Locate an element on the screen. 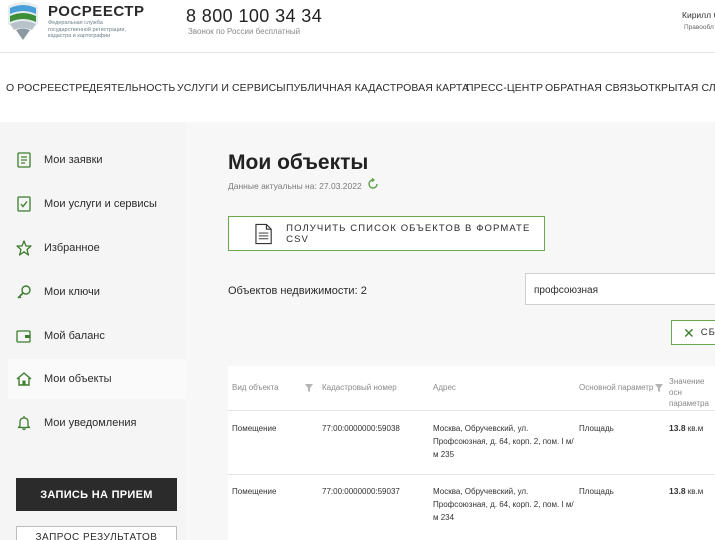  column-header-type: Вид объекта is located at coordinates (255, 387).